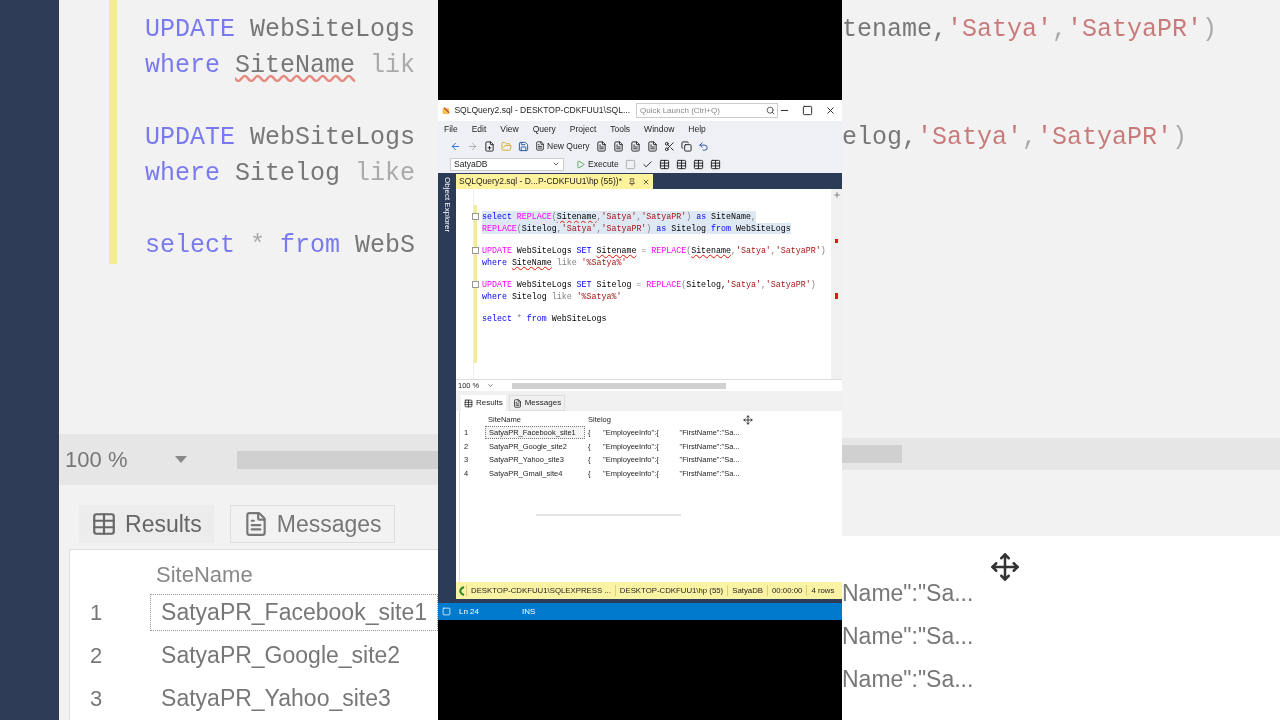 Image resolution: width=1280 pixels, height=720 pixels. Describe the element at coordinates (447, 205) in the screenshot. I see `side-panel-tab: Object Explorer` at that location.